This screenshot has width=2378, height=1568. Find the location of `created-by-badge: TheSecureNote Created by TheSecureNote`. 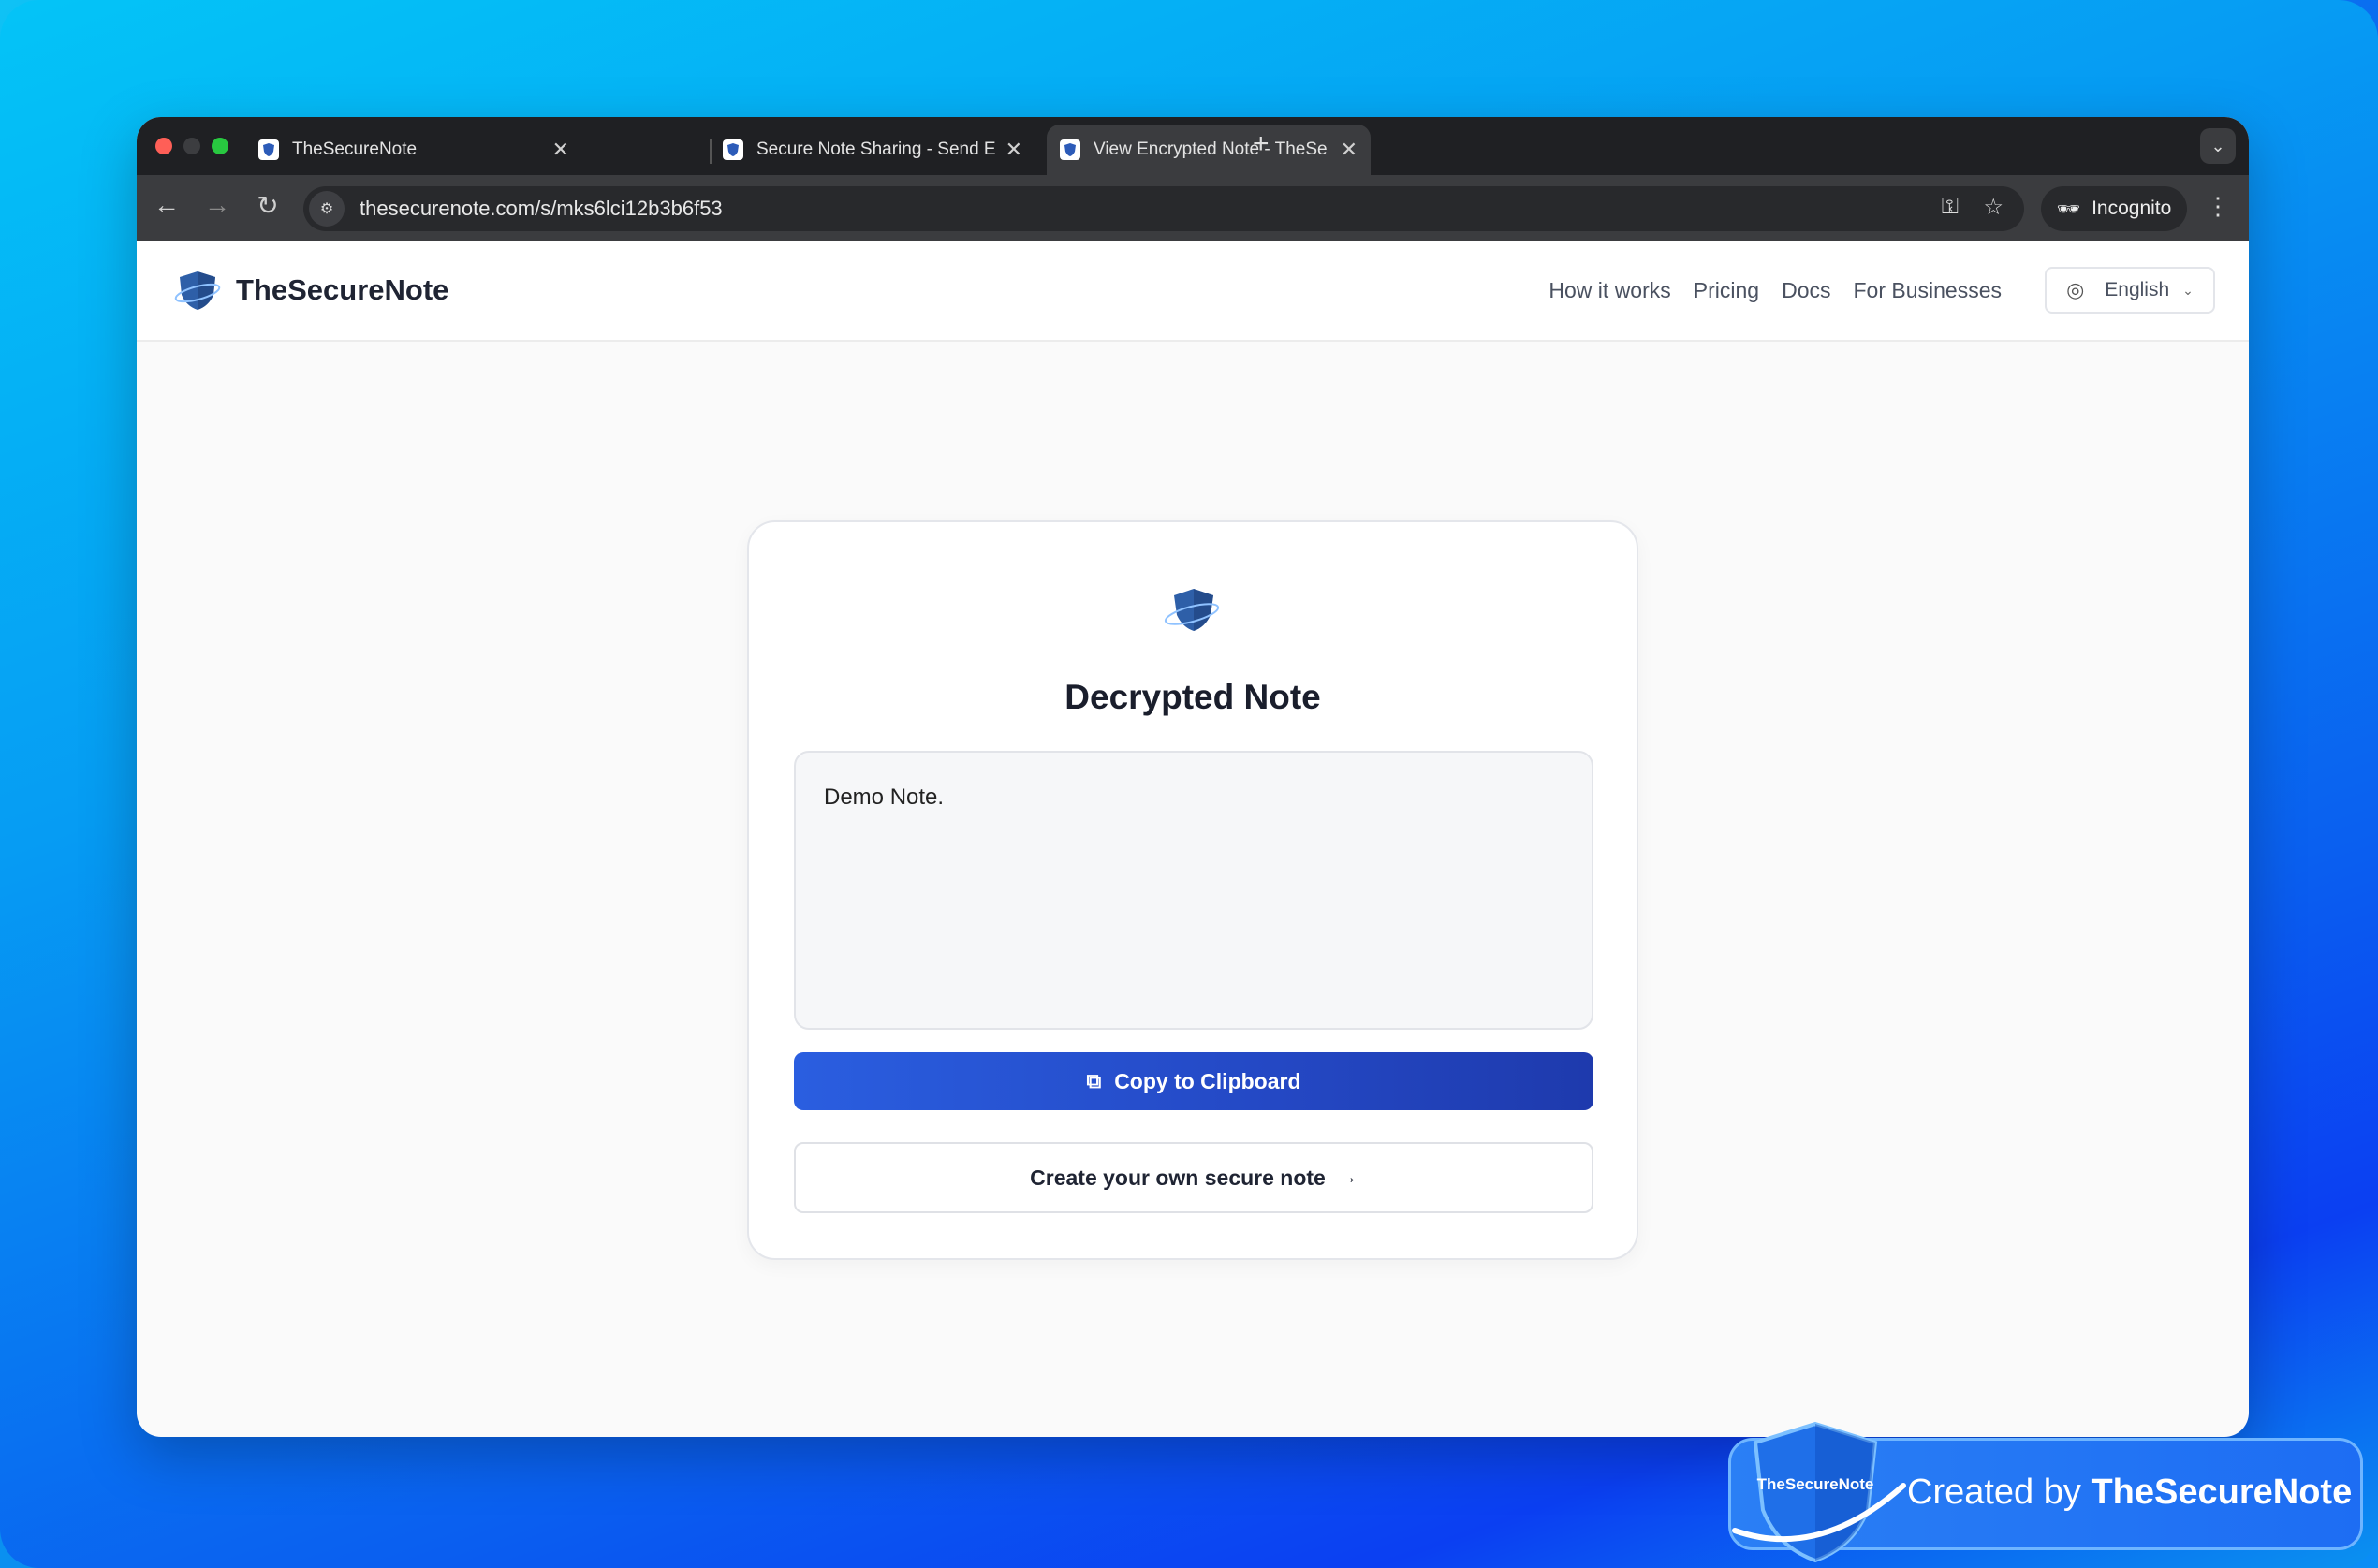

created-by-badge: TheSecureNote Created by TheSecureNote is located at coordinates (2045, 1492).